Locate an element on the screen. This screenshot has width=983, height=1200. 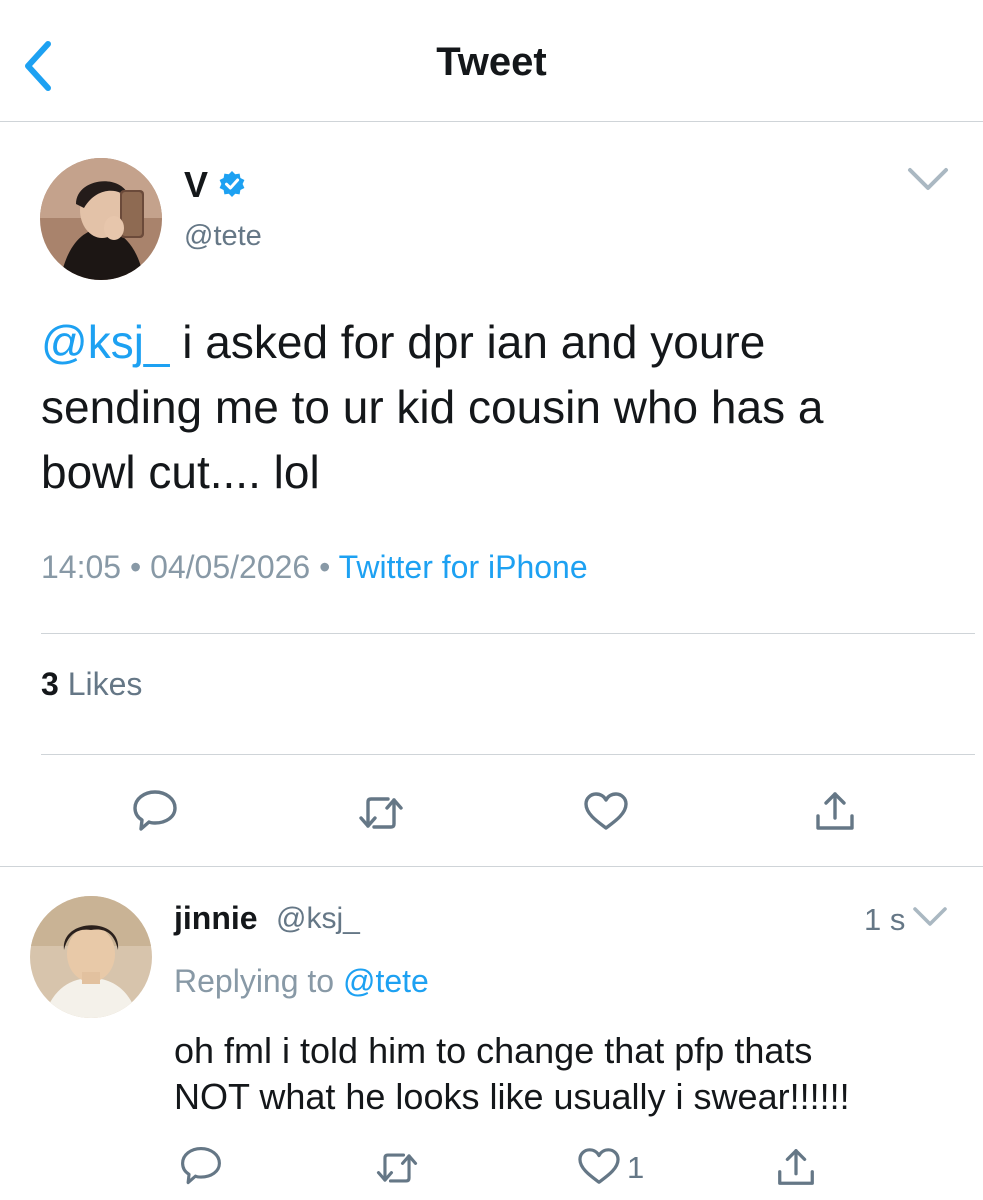
share-button is located at coordinates (835, 811).